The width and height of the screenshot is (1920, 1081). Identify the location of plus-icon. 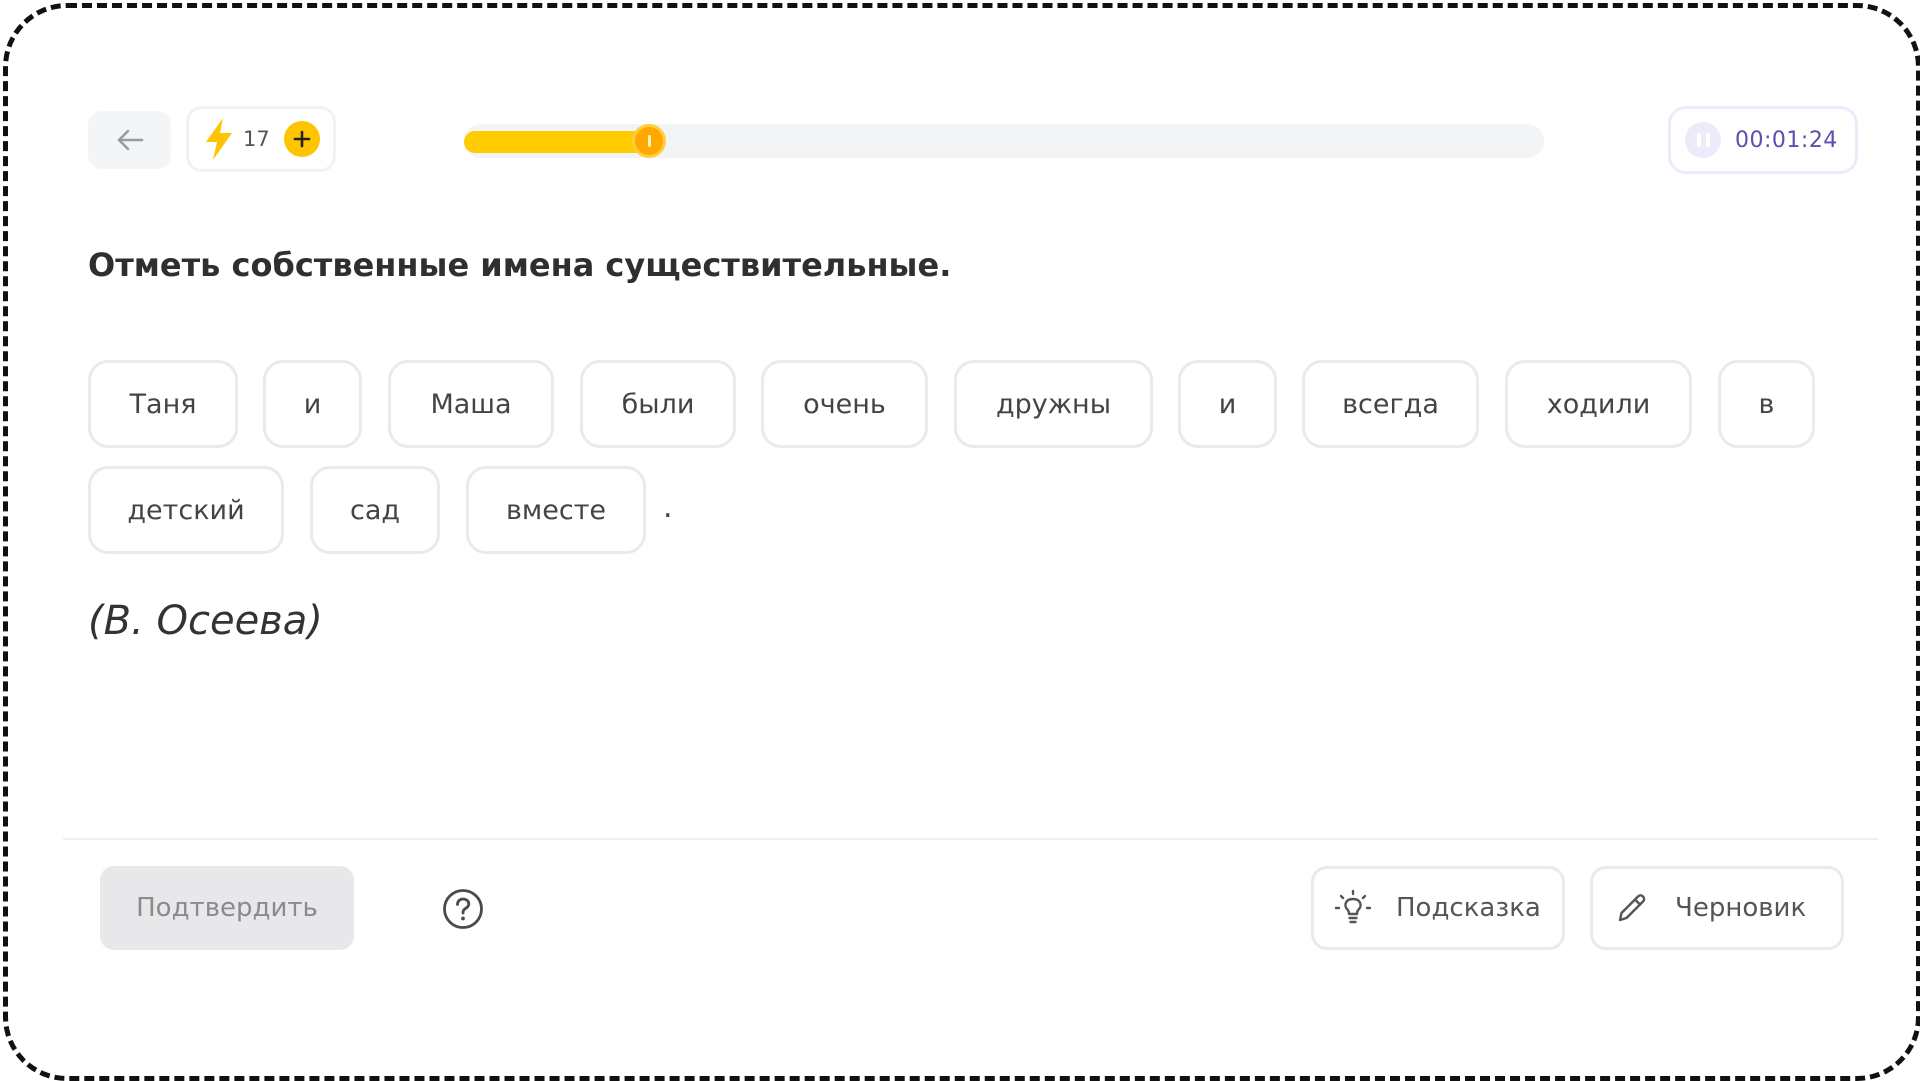
(302, 139).